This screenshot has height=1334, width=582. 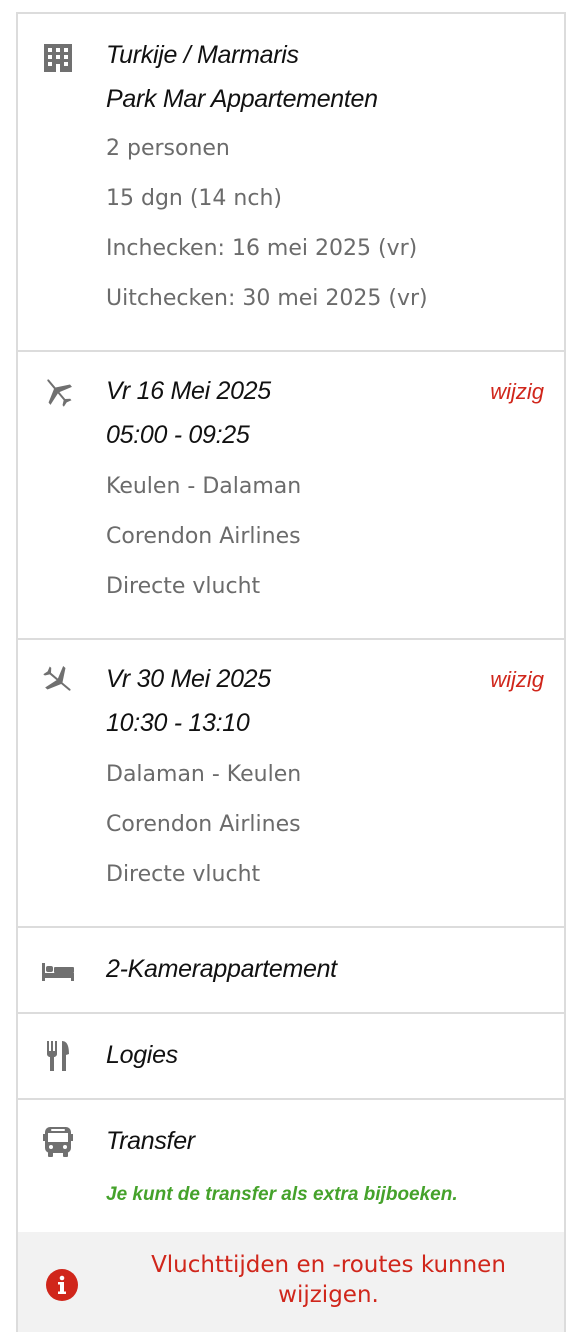 What do you see at coordinates (202, 55) in the screenshot?
I see `destination-title: Turkije / Marmaris` at bounding box center [202, 55].